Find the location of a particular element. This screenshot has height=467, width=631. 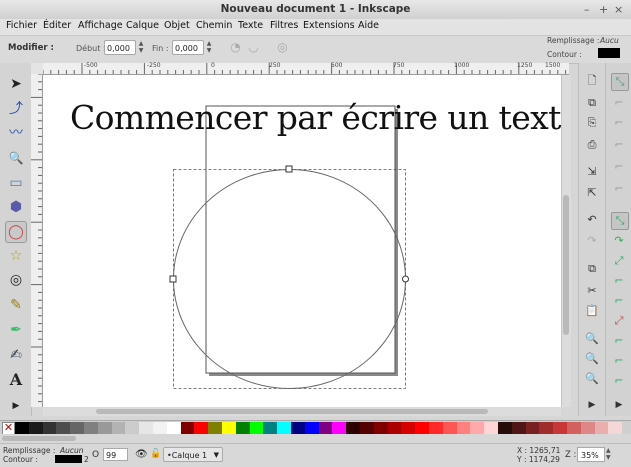

menu-objet: Objet is located at coordinates (177, 25).